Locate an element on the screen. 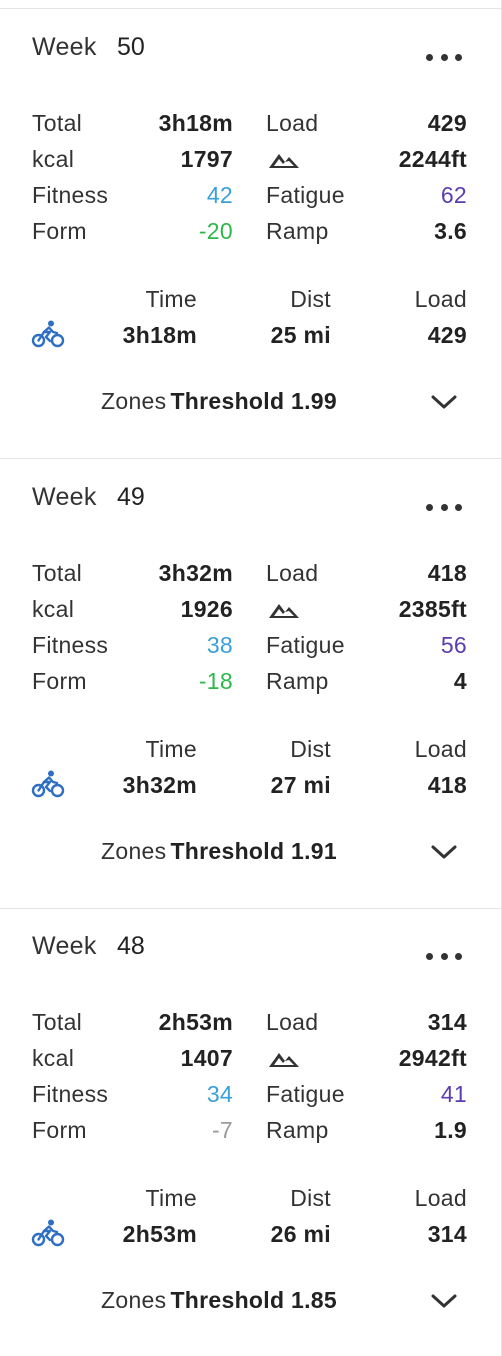 This screenshot has height=1356, width=502. zones-value: Threshold 1.91 is located at coordinates (253, 851).